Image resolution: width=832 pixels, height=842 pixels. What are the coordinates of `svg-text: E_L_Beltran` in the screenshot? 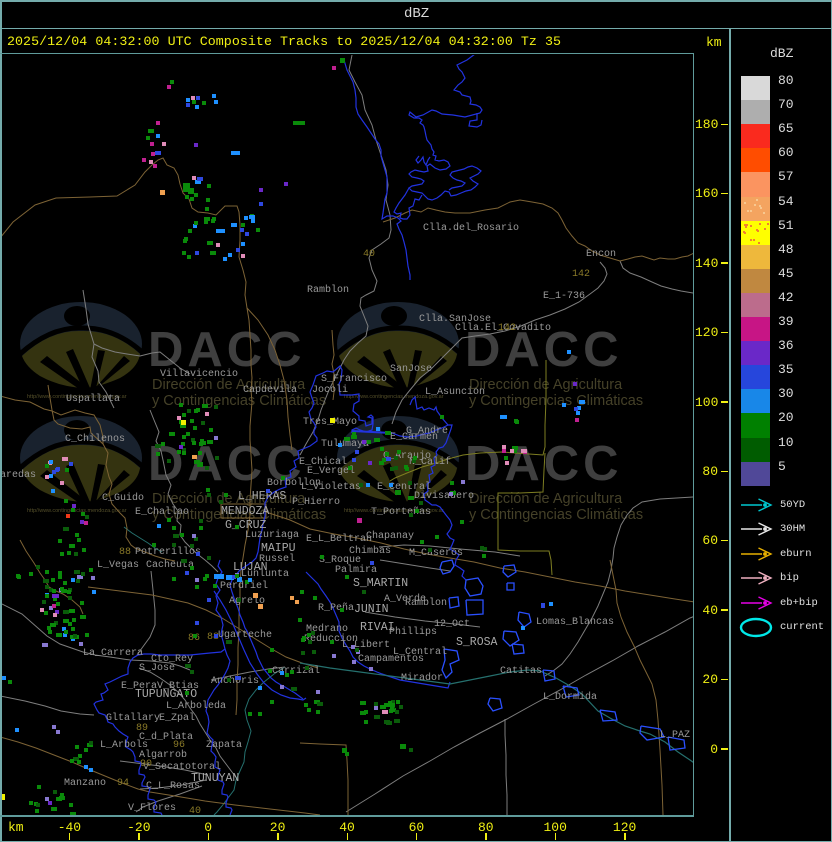 It's located at (339, 539).